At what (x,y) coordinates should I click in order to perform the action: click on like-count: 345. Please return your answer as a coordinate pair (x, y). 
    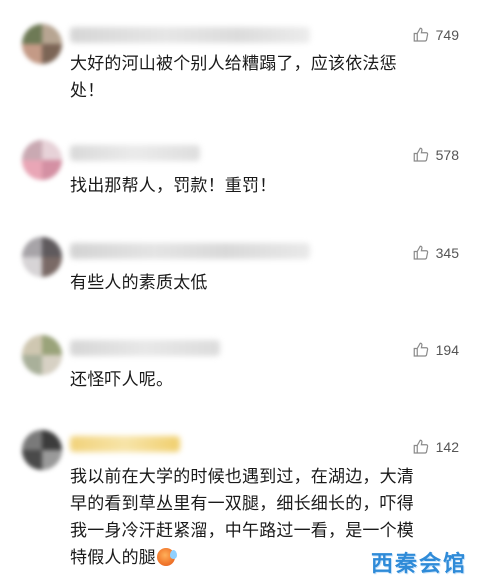
    Looking at the image, I should click on (447, 253).